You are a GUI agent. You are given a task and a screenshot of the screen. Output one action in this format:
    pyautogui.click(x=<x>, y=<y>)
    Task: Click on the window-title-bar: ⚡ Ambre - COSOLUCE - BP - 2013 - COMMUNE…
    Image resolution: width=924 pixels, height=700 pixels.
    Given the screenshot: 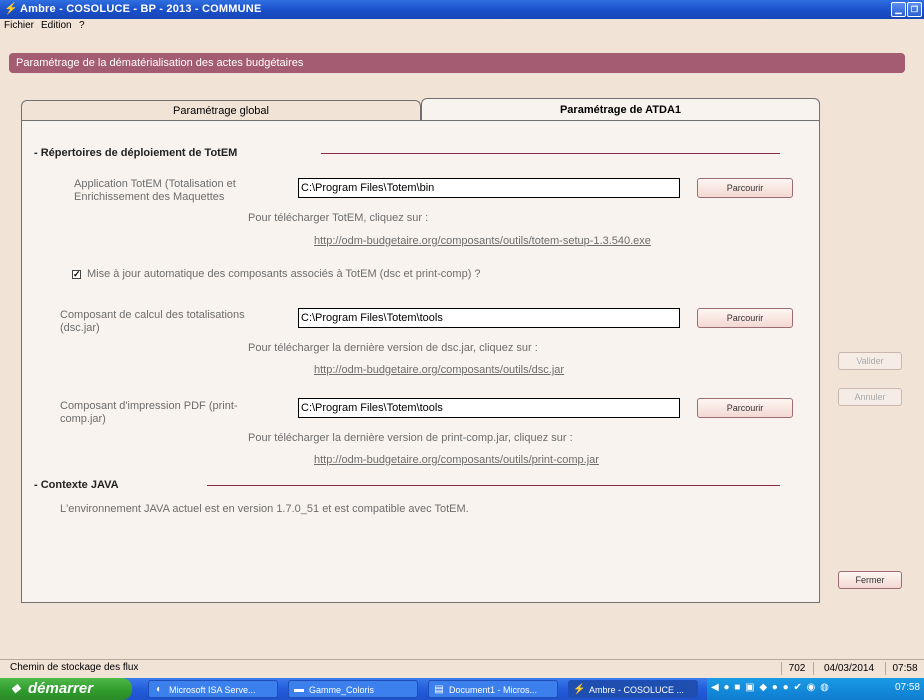 What is the action you would take?
    pyautogui.click(x=462, y=9)
    